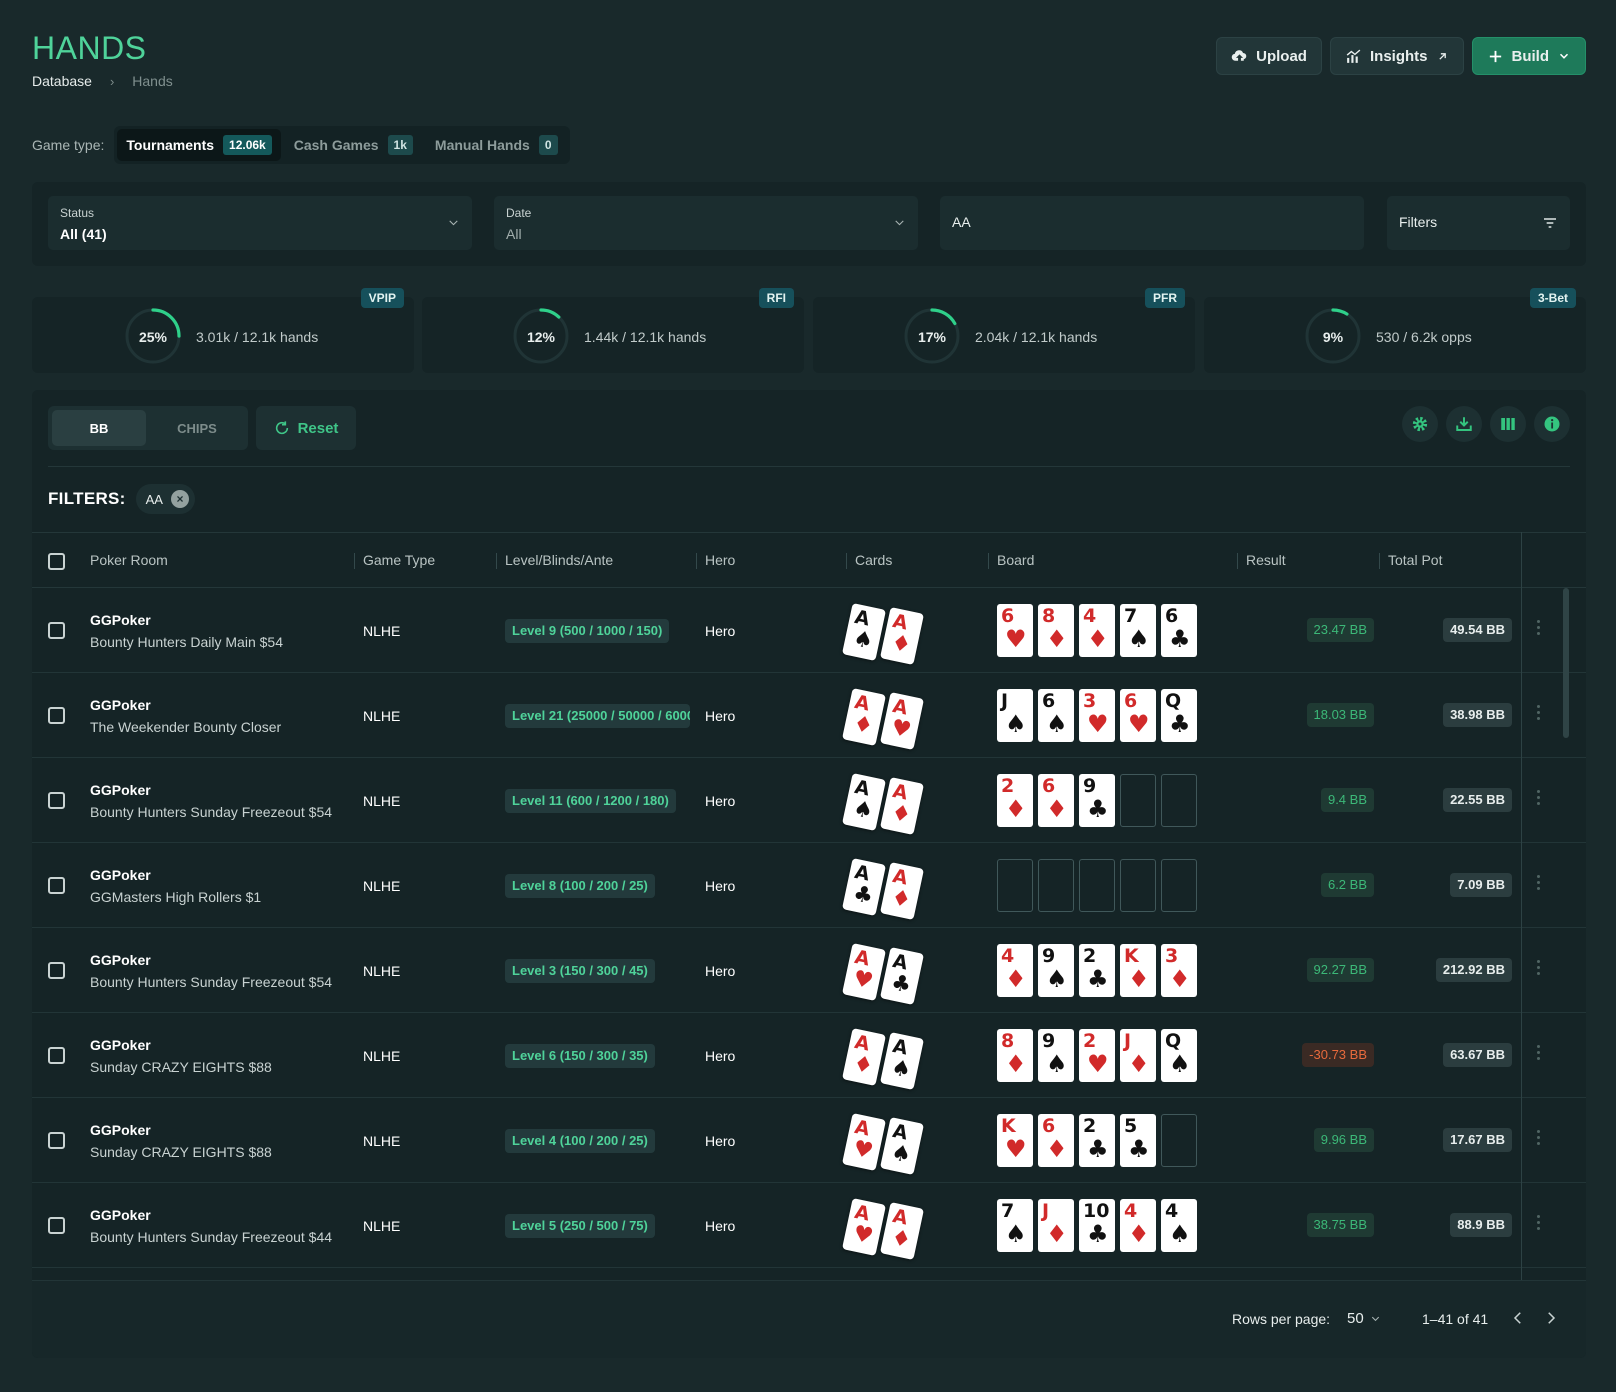 The image size is (1616, 1392). Describe the element at coordinates (1551, 1318) in the screenshot. I see `chevron-right-icon` at that location.